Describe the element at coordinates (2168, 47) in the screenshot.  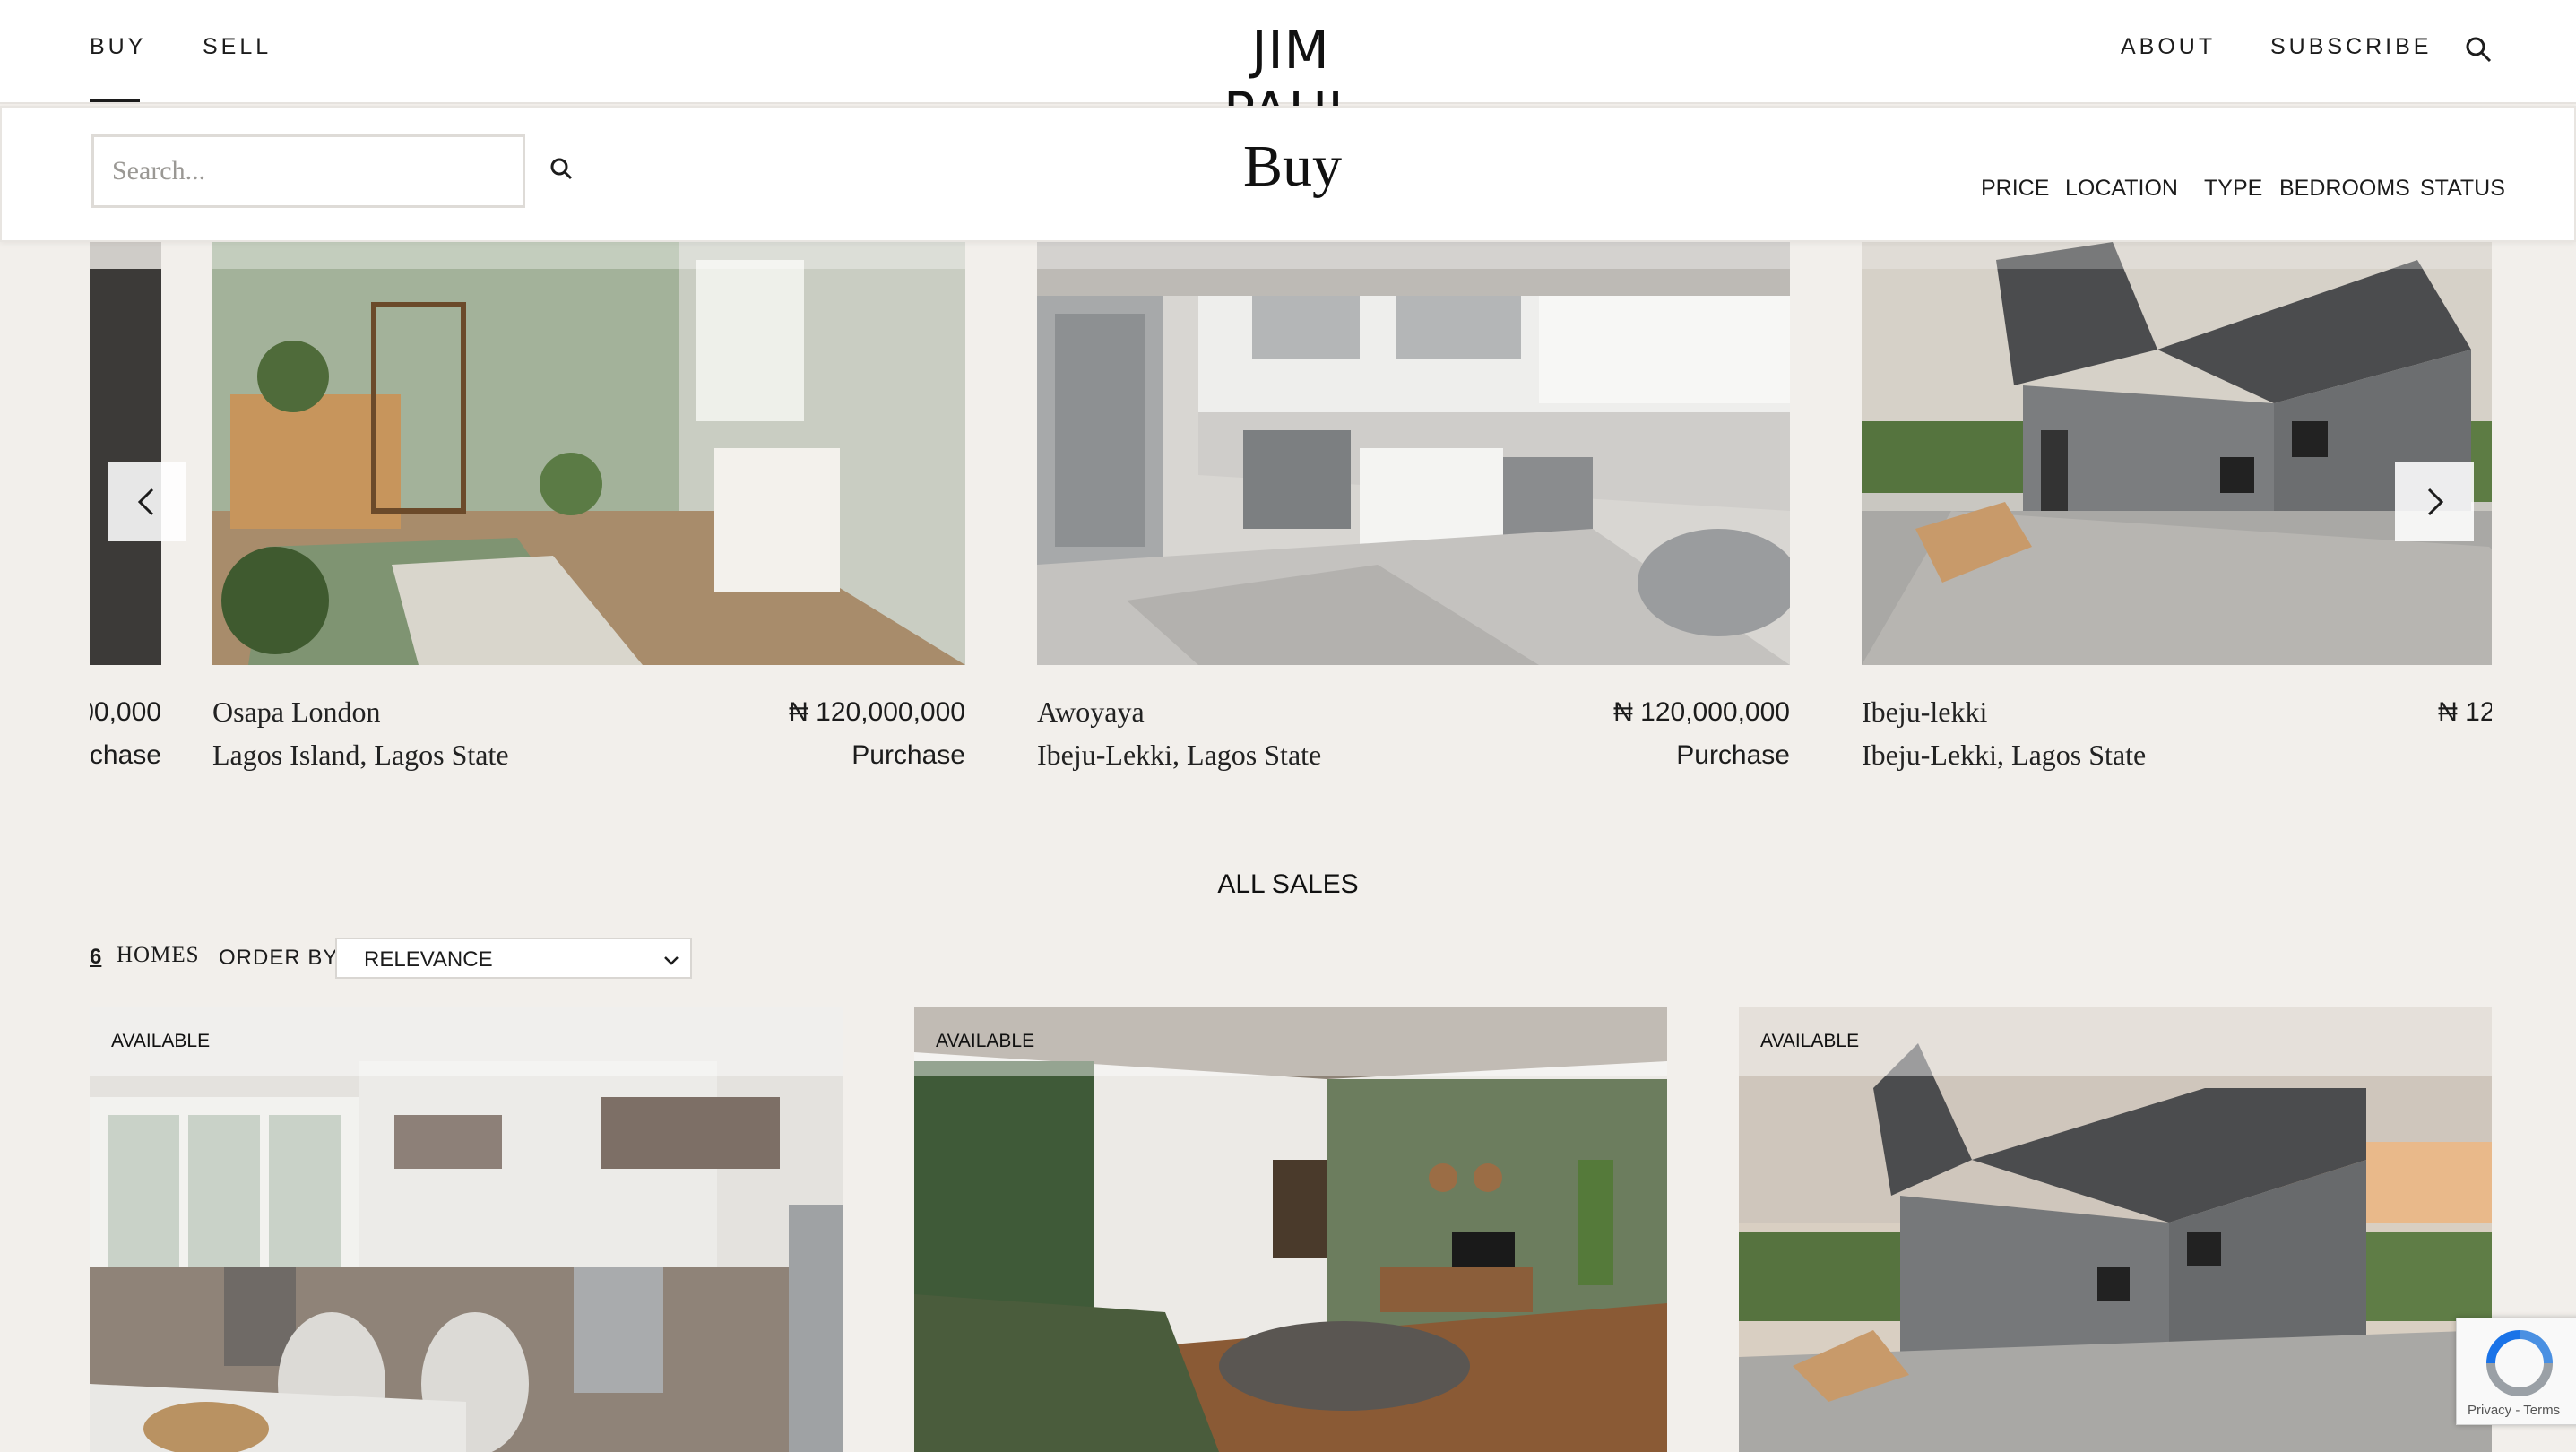
I see `nav-about: ABOUT` at that location.